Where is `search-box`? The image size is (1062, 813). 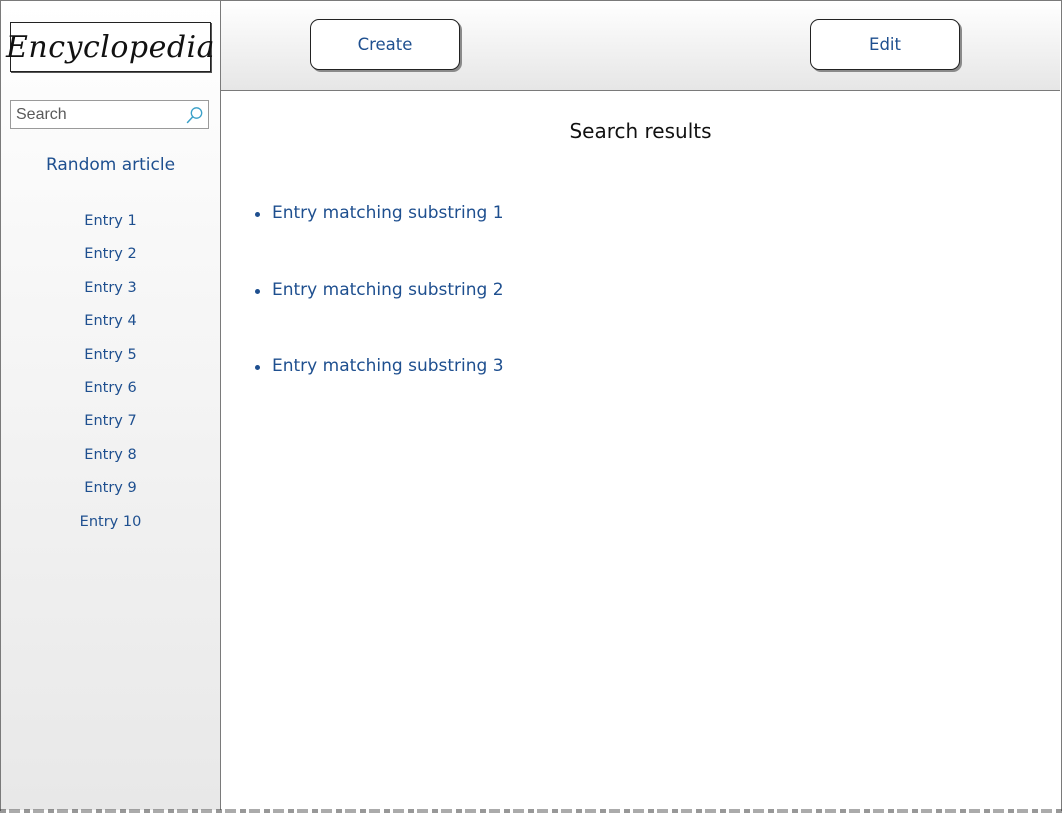 search-box is located at coordinates (109, 114).